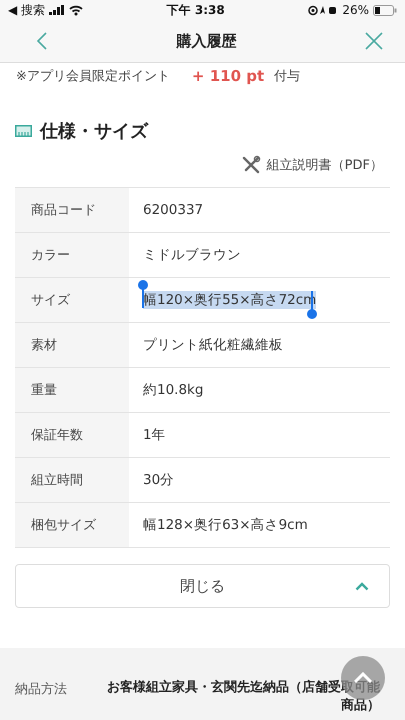 The height and width of the screenshot is (720, 405). Describe the element at coordinates (250, 165) in the screenshot. I see `tools-icon` at that location.